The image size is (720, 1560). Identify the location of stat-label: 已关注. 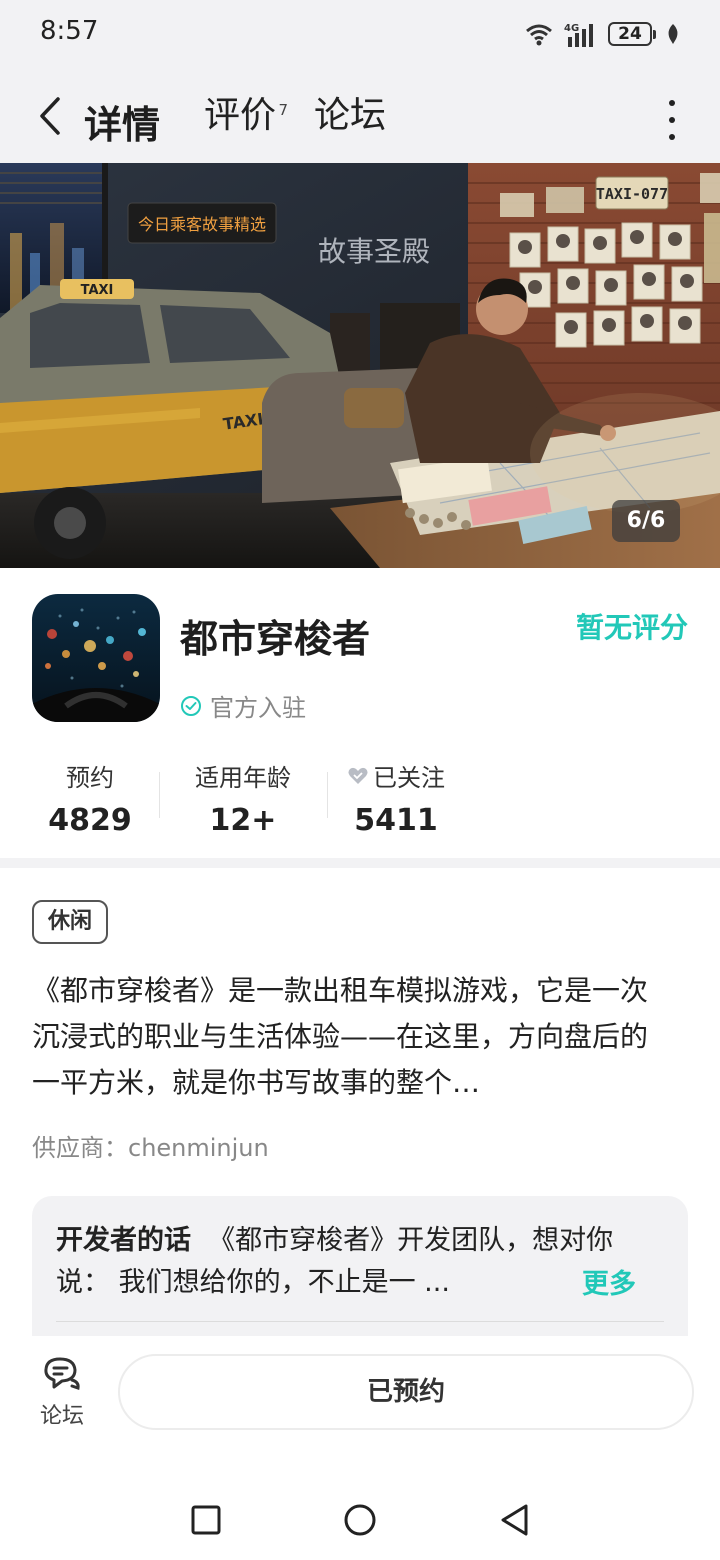
(396, 775).